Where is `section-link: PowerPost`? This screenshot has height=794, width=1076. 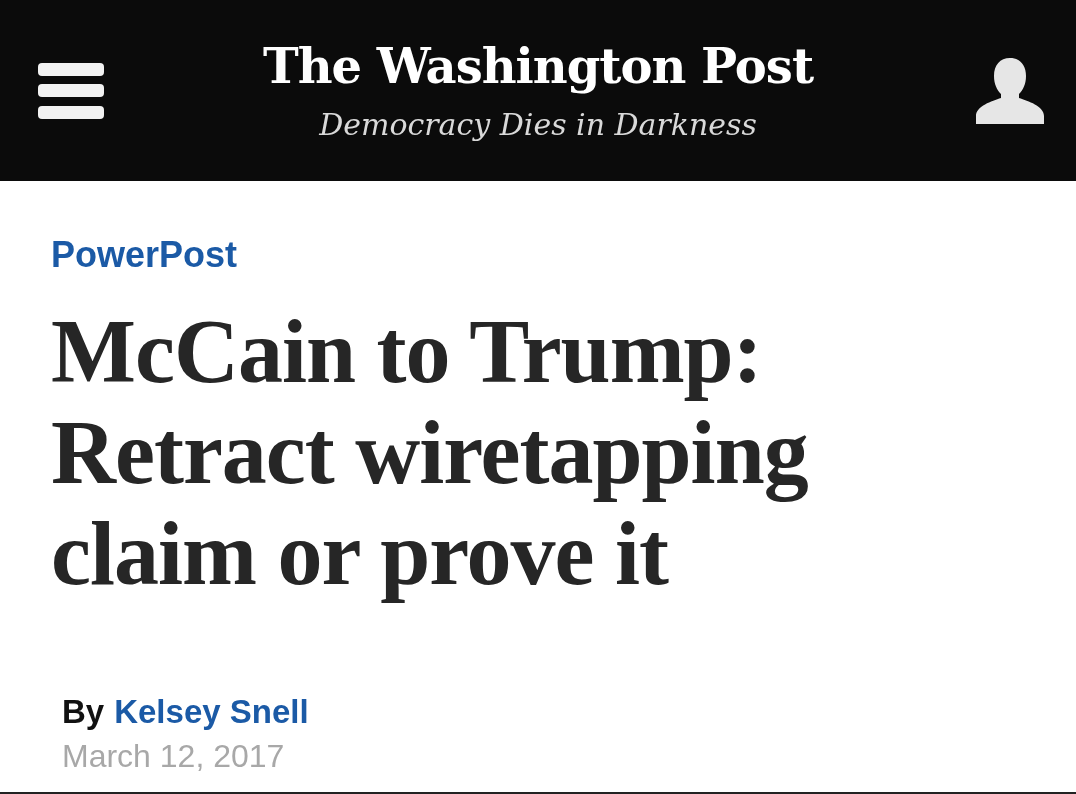
section-link: PowerPost is located at coordinates (144, 255).